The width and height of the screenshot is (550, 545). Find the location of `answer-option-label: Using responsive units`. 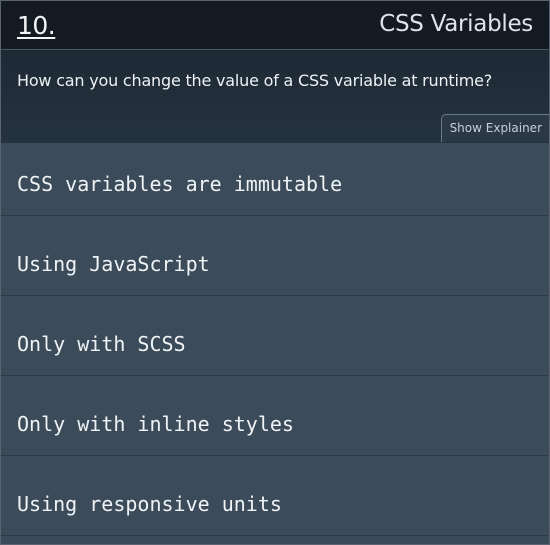

answer-option-label: Using responsive units is located at coordinates (149, 504).